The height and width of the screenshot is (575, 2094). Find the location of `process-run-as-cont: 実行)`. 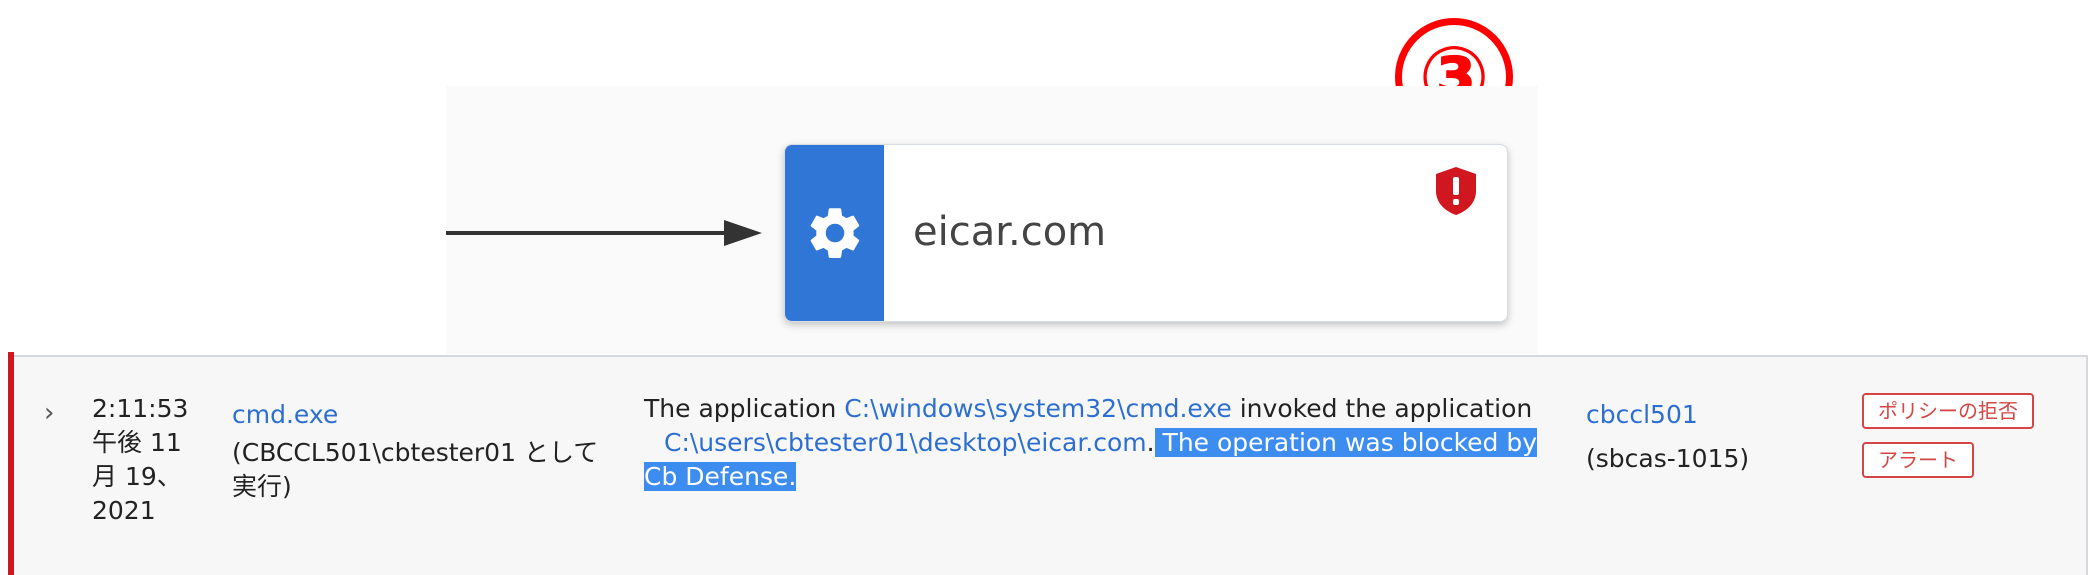

process-run-as-cont: 実行) is located at coordinates (262, 486).